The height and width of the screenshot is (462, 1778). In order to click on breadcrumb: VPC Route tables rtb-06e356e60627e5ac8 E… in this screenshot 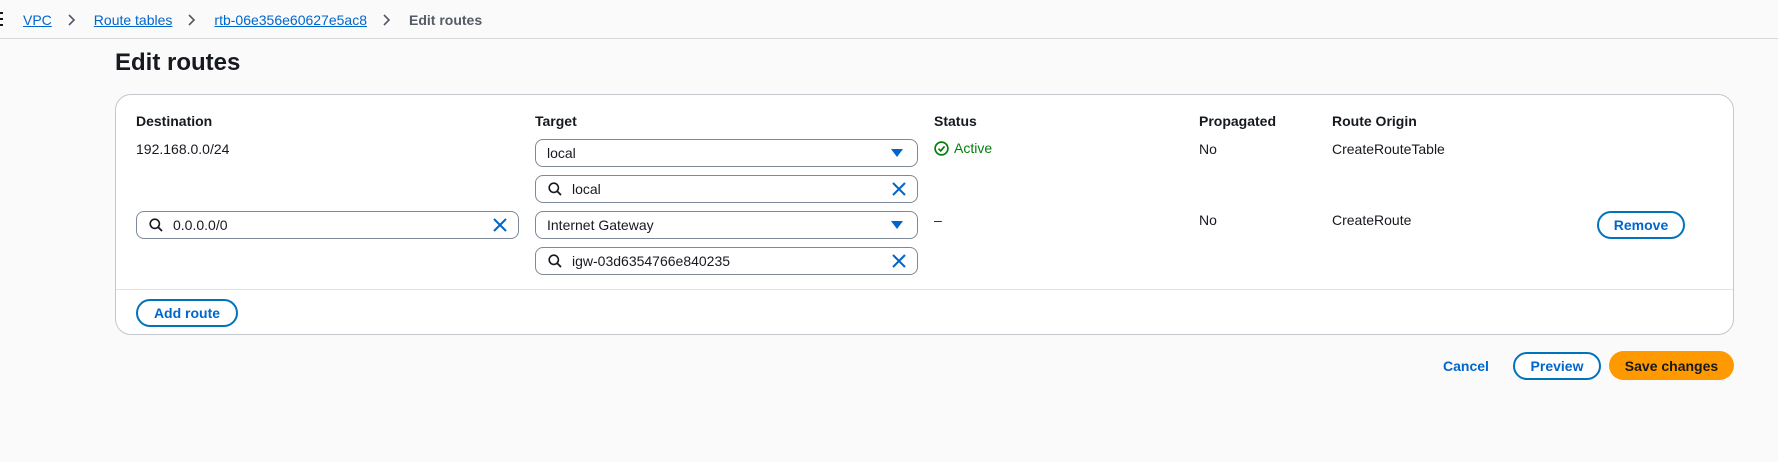, I will do `click(252, 20)`.